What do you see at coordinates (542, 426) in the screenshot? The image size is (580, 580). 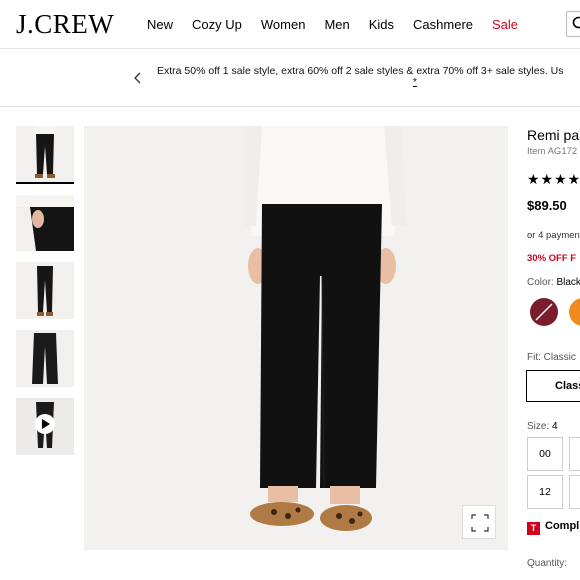 I see `size-label: Size: 4` at bounding box center [542, 426].